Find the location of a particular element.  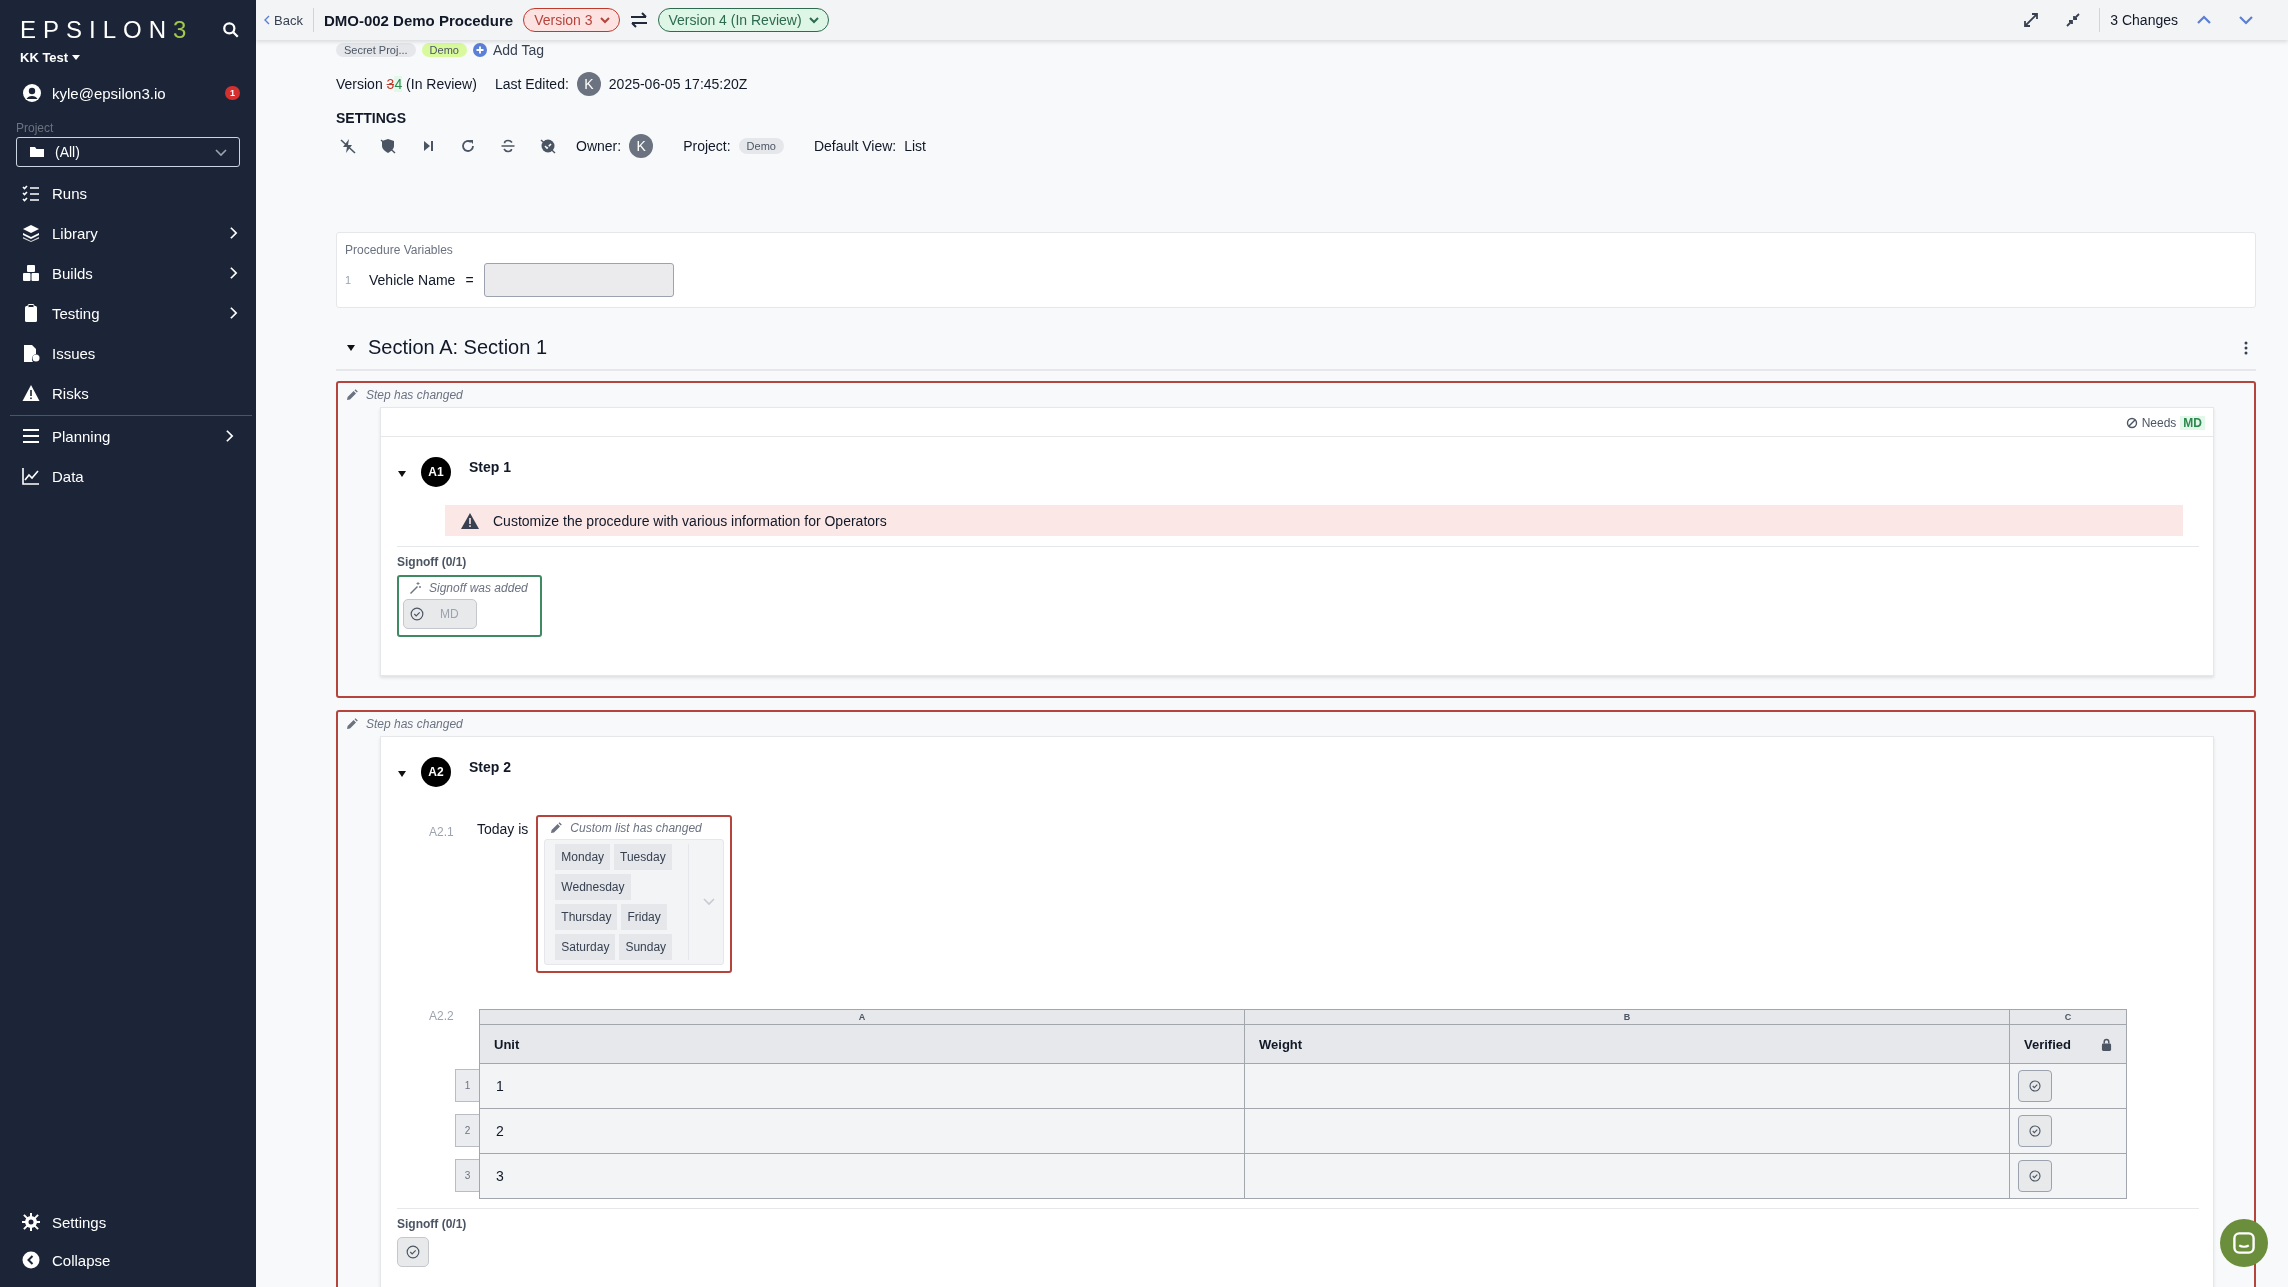

option-chip: Friday is located at coordinates (644, 917).